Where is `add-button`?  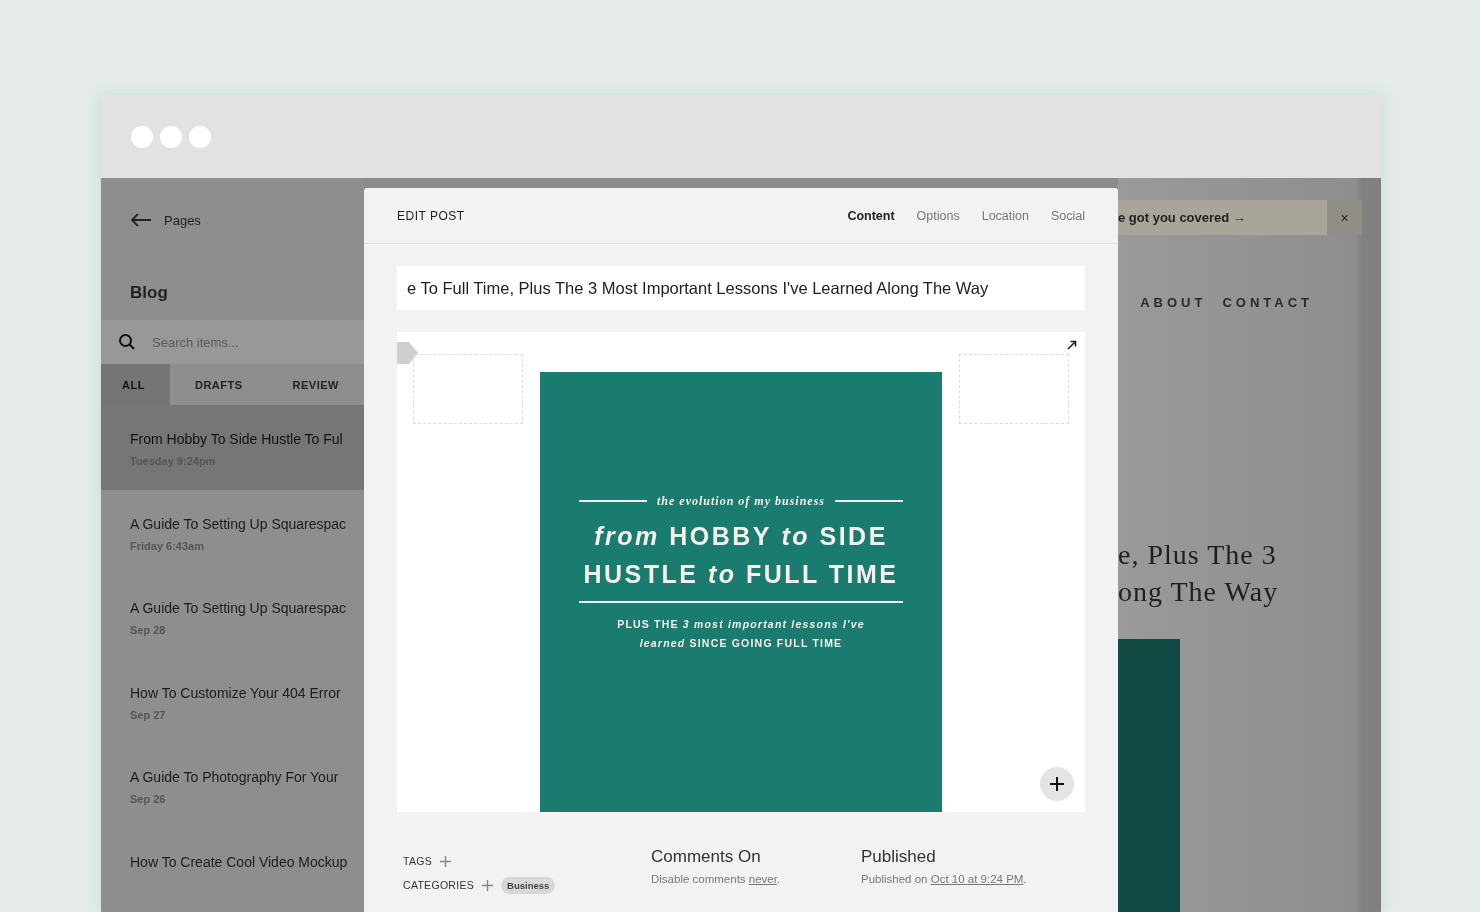 add-button is located at coordinates (1057, 784).